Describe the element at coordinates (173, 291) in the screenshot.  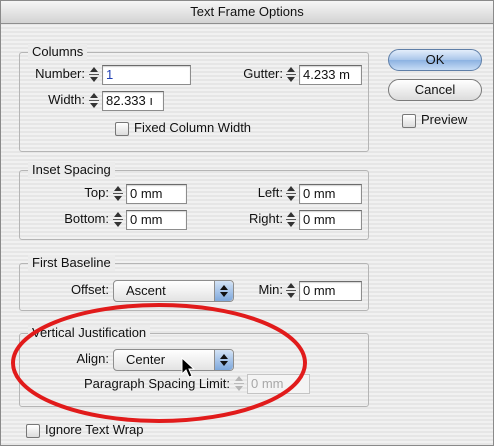
I see `offset-popup: Ascent` at that location.